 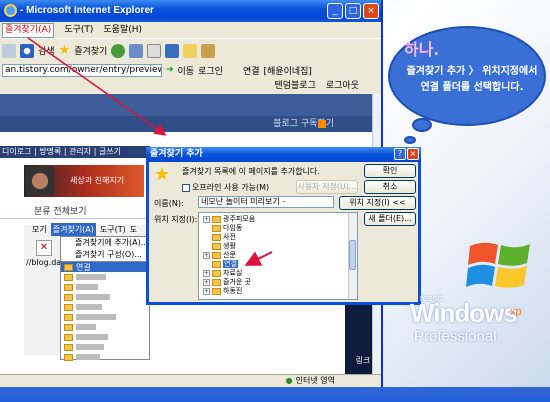 I want to click on windows-text: Windows, so click(x=464, y=313).